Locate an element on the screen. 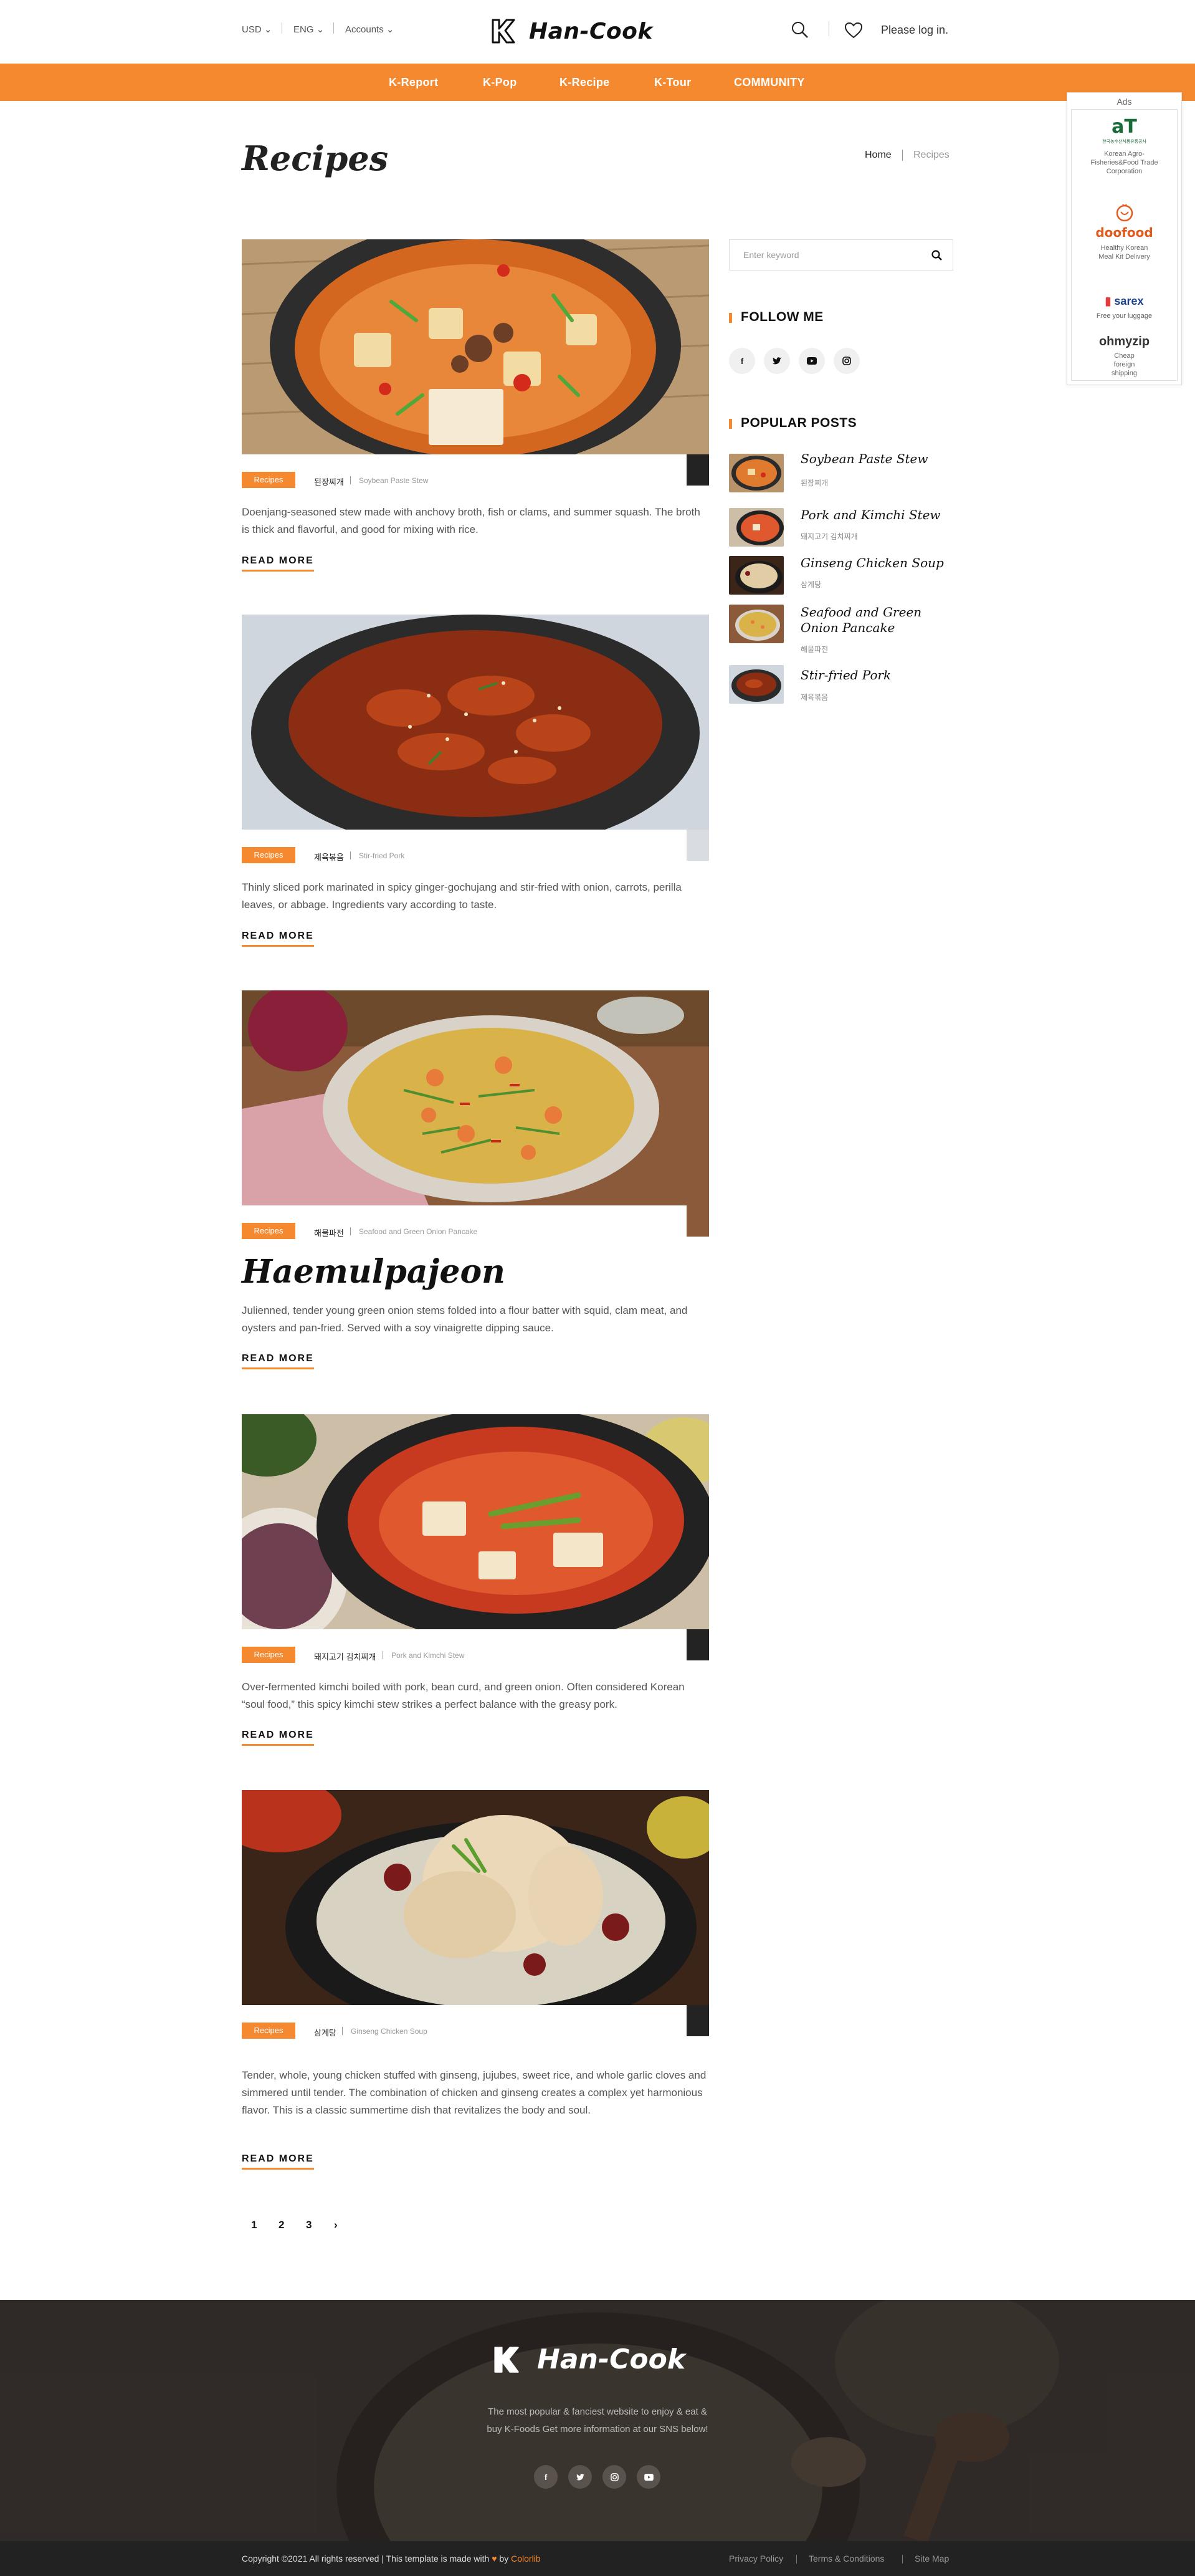 The width and height of the screenshot is (1195, 2576). next-page-icon: › is located at coordinates (336, 2225).